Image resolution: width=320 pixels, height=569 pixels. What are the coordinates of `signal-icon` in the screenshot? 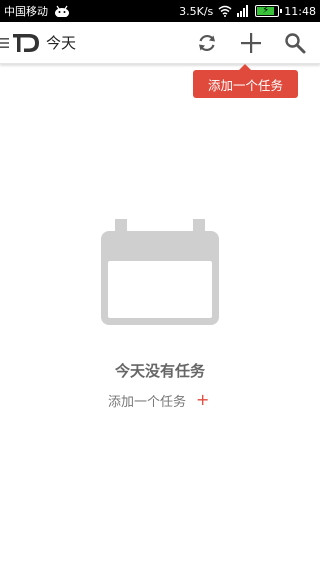 It's located at (243, 11).